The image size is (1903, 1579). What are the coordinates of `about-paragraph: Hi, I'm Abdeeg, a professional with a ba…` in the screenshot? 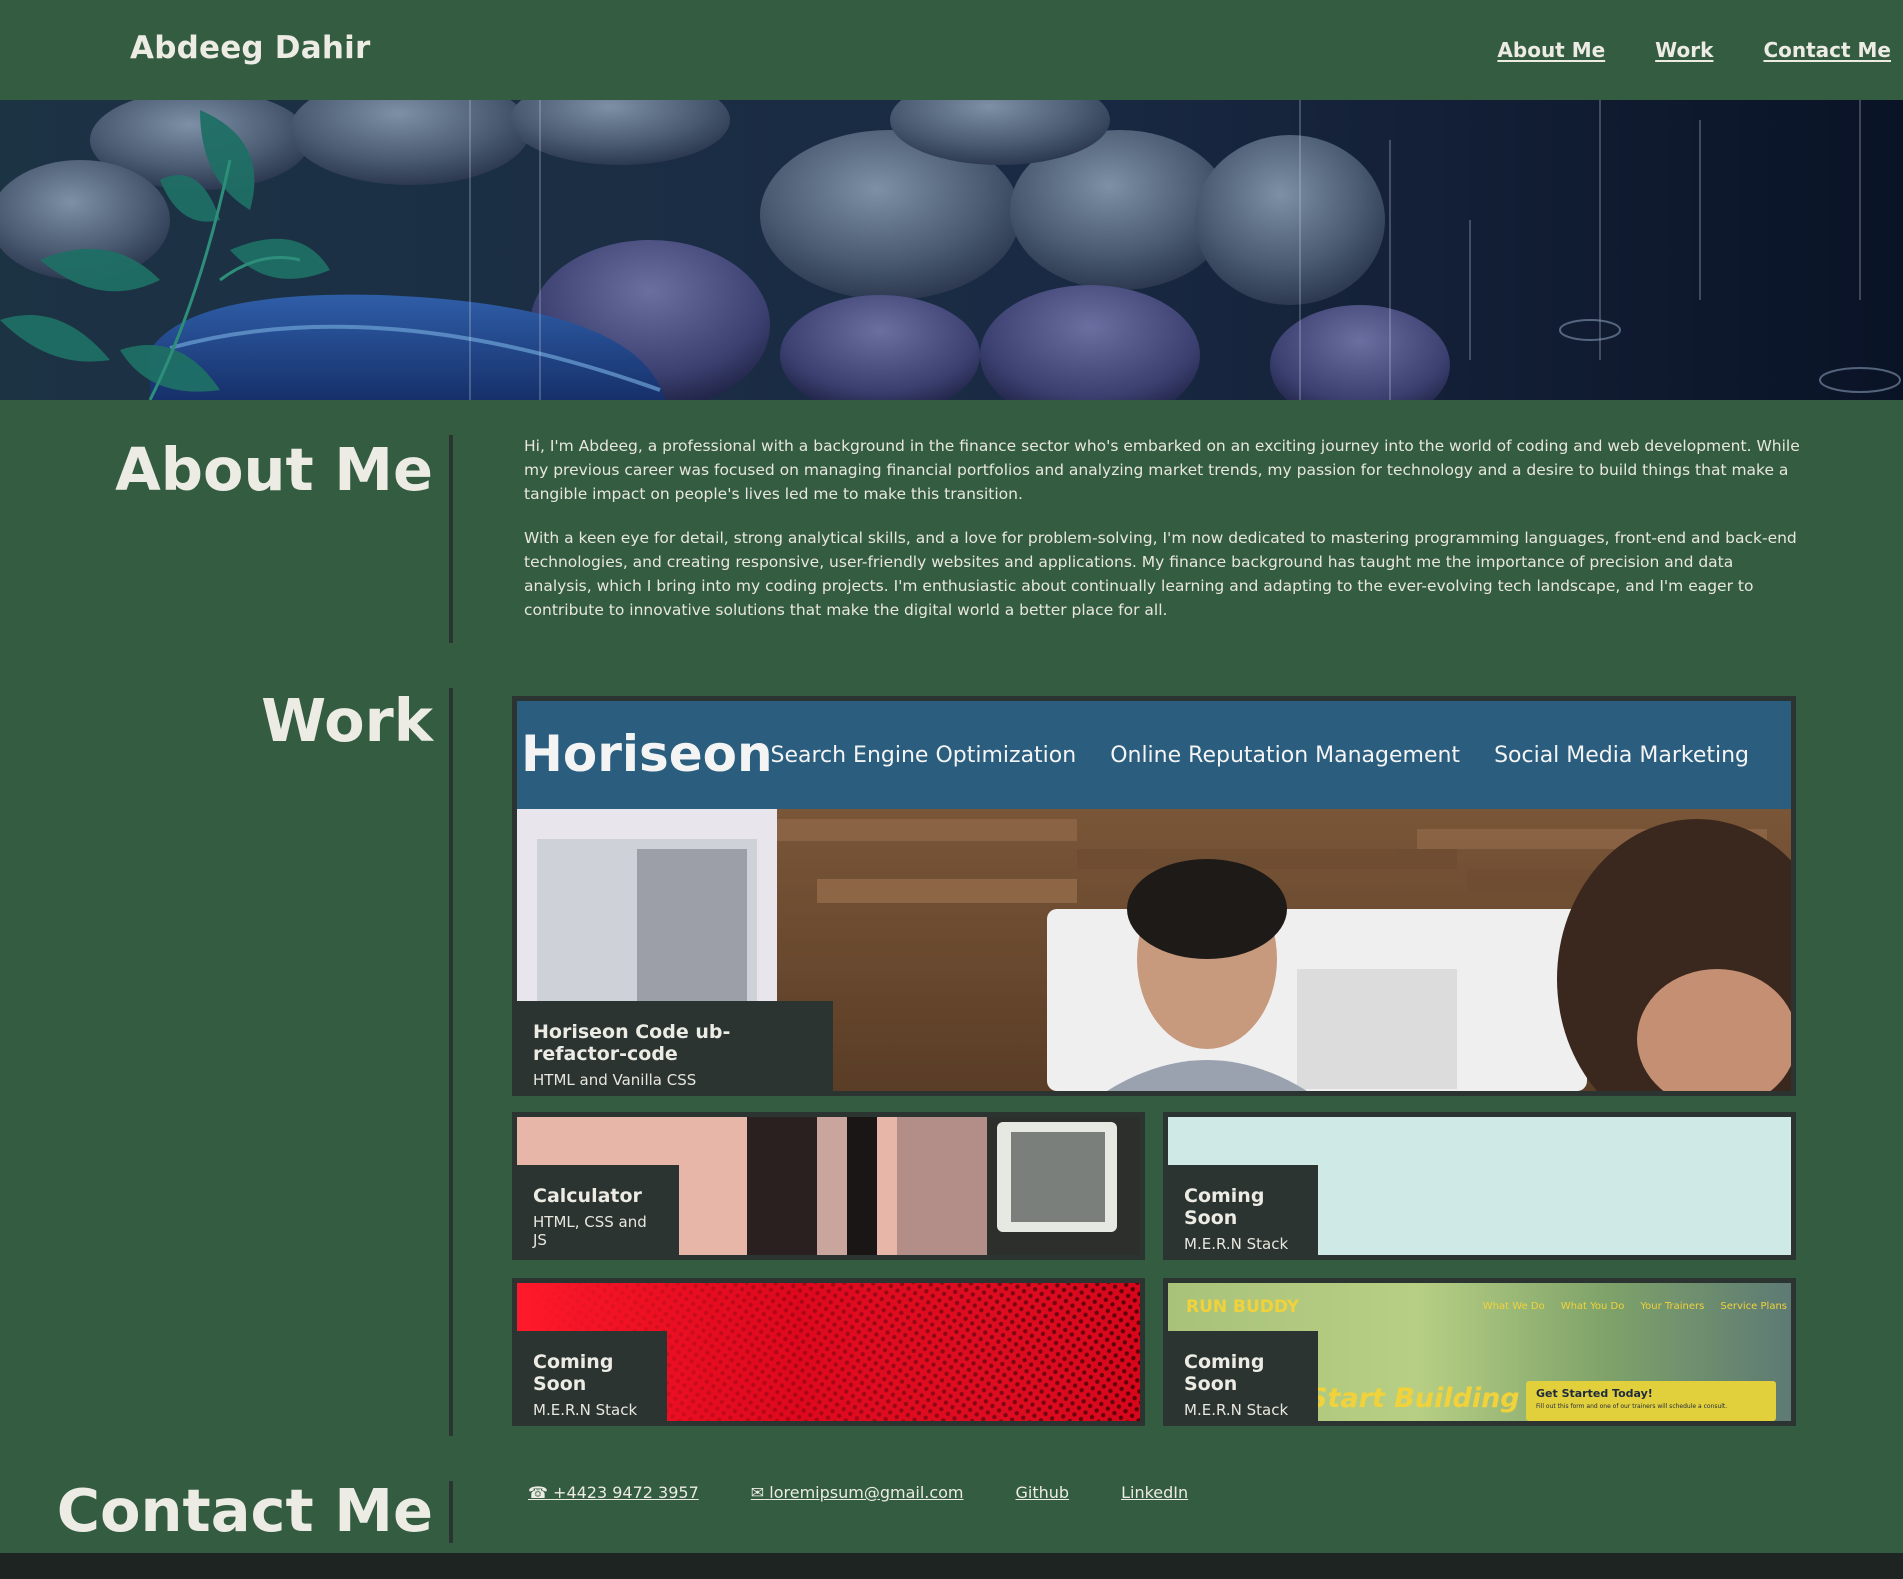 It's located at (1162, 470).